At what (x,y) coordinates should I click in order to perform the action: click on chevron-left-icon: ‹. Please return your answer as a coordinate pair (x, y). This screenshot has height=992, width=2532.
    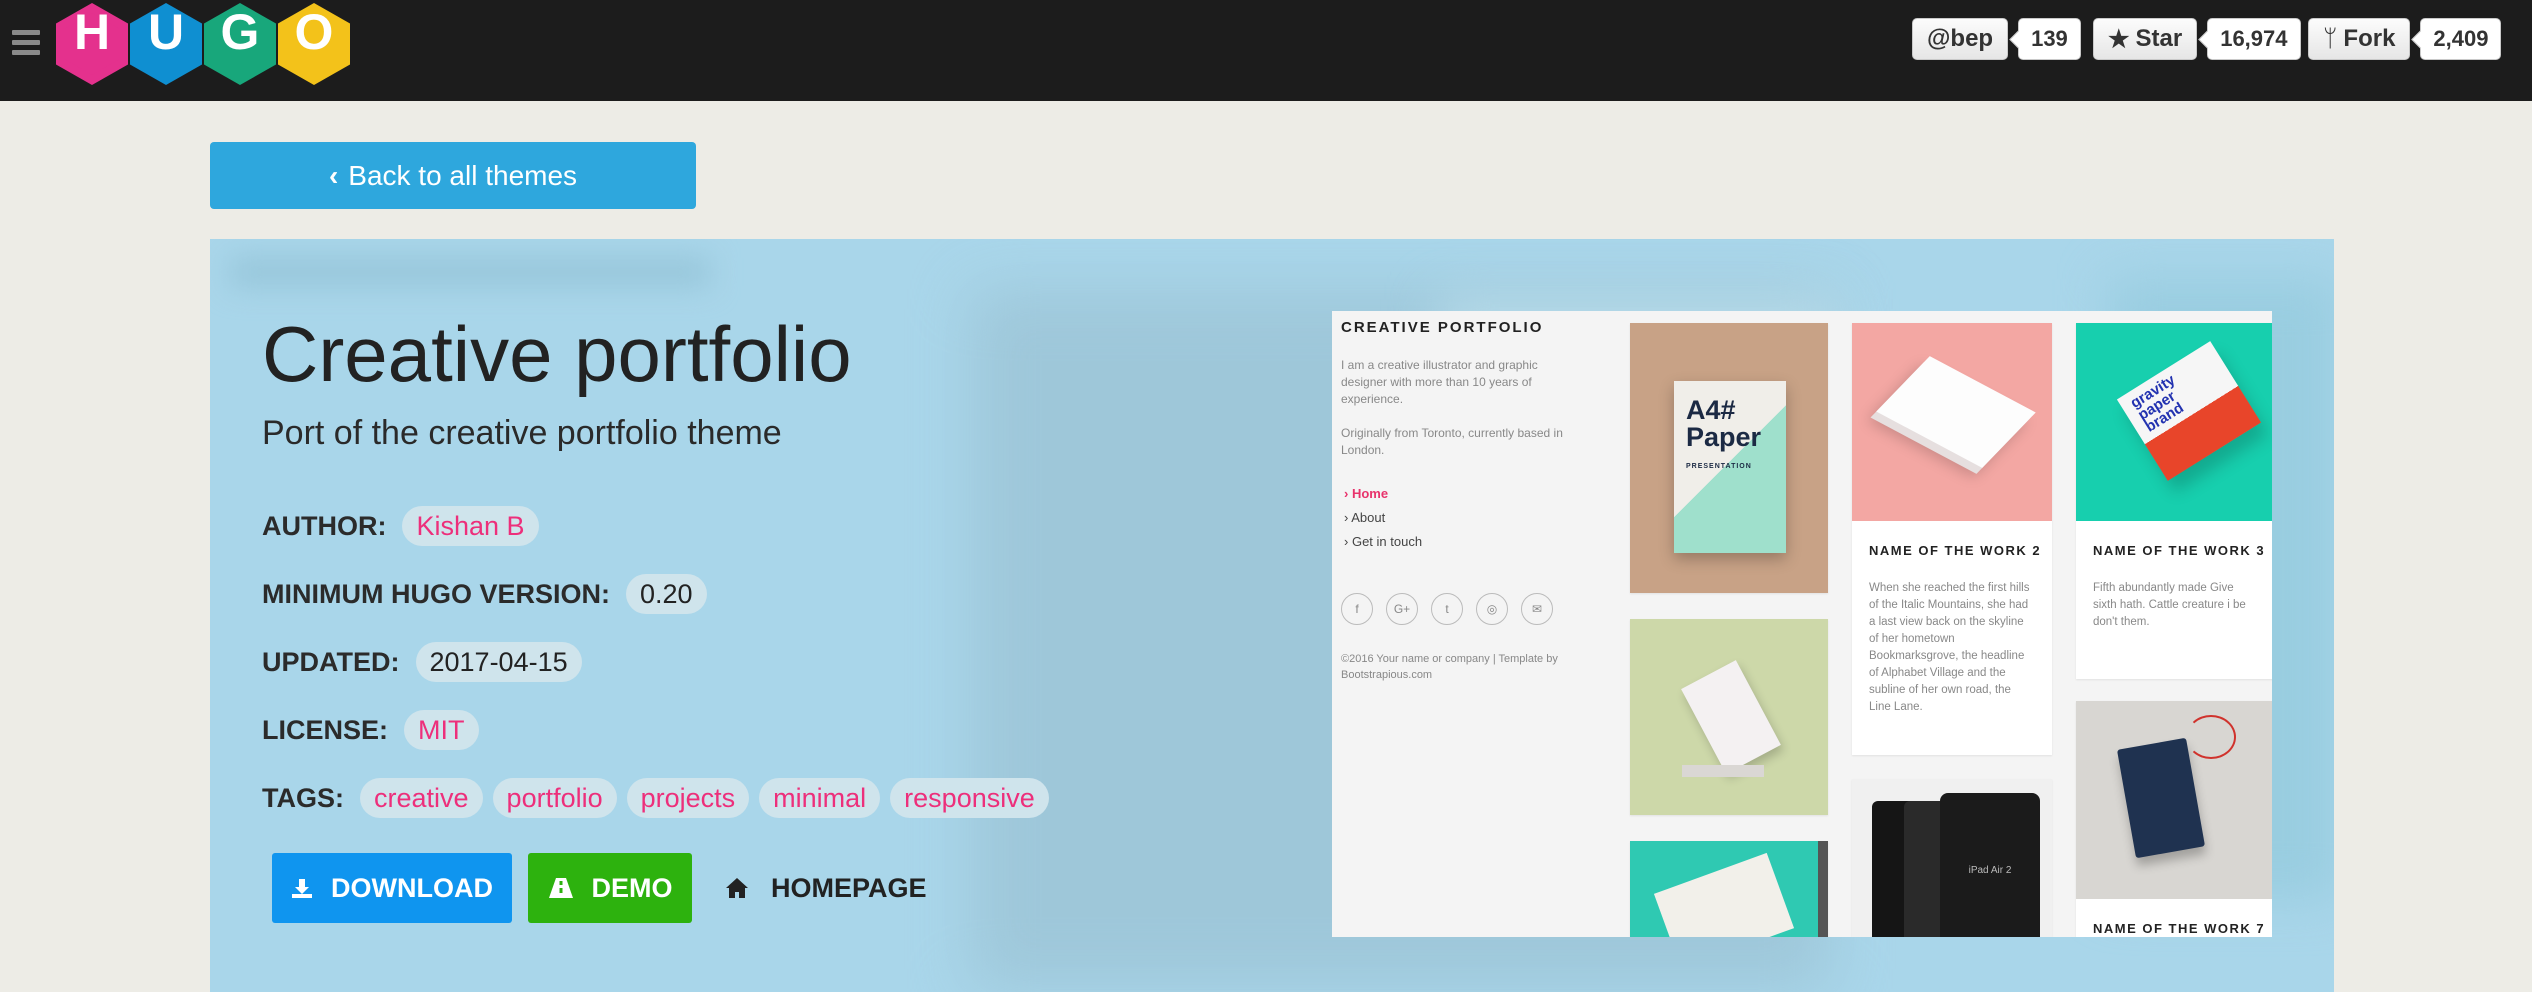
    Looking at the image, I should click on (333, 175).